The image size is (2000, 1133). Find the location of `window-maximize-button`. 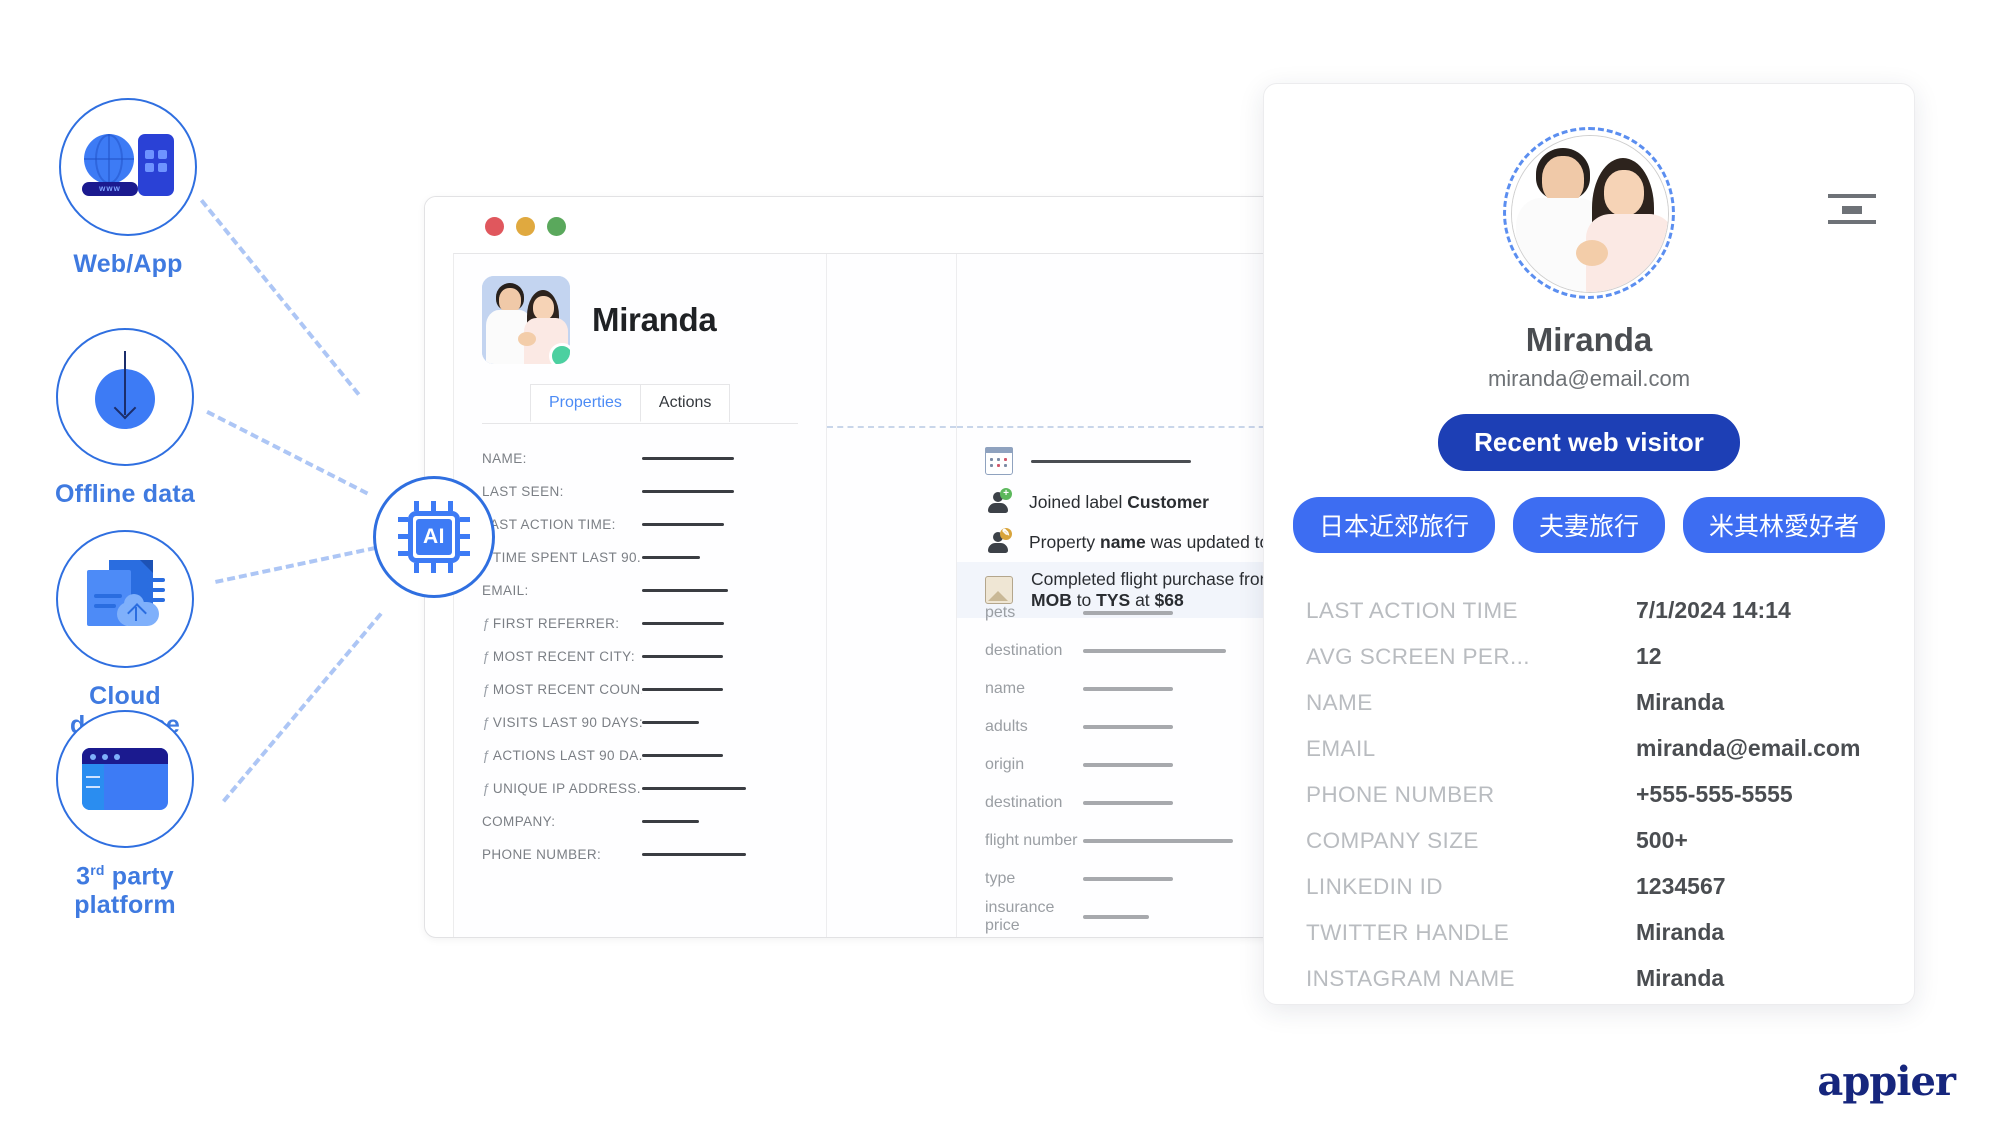

window-maximize-button is located at coordinates (556, 226).